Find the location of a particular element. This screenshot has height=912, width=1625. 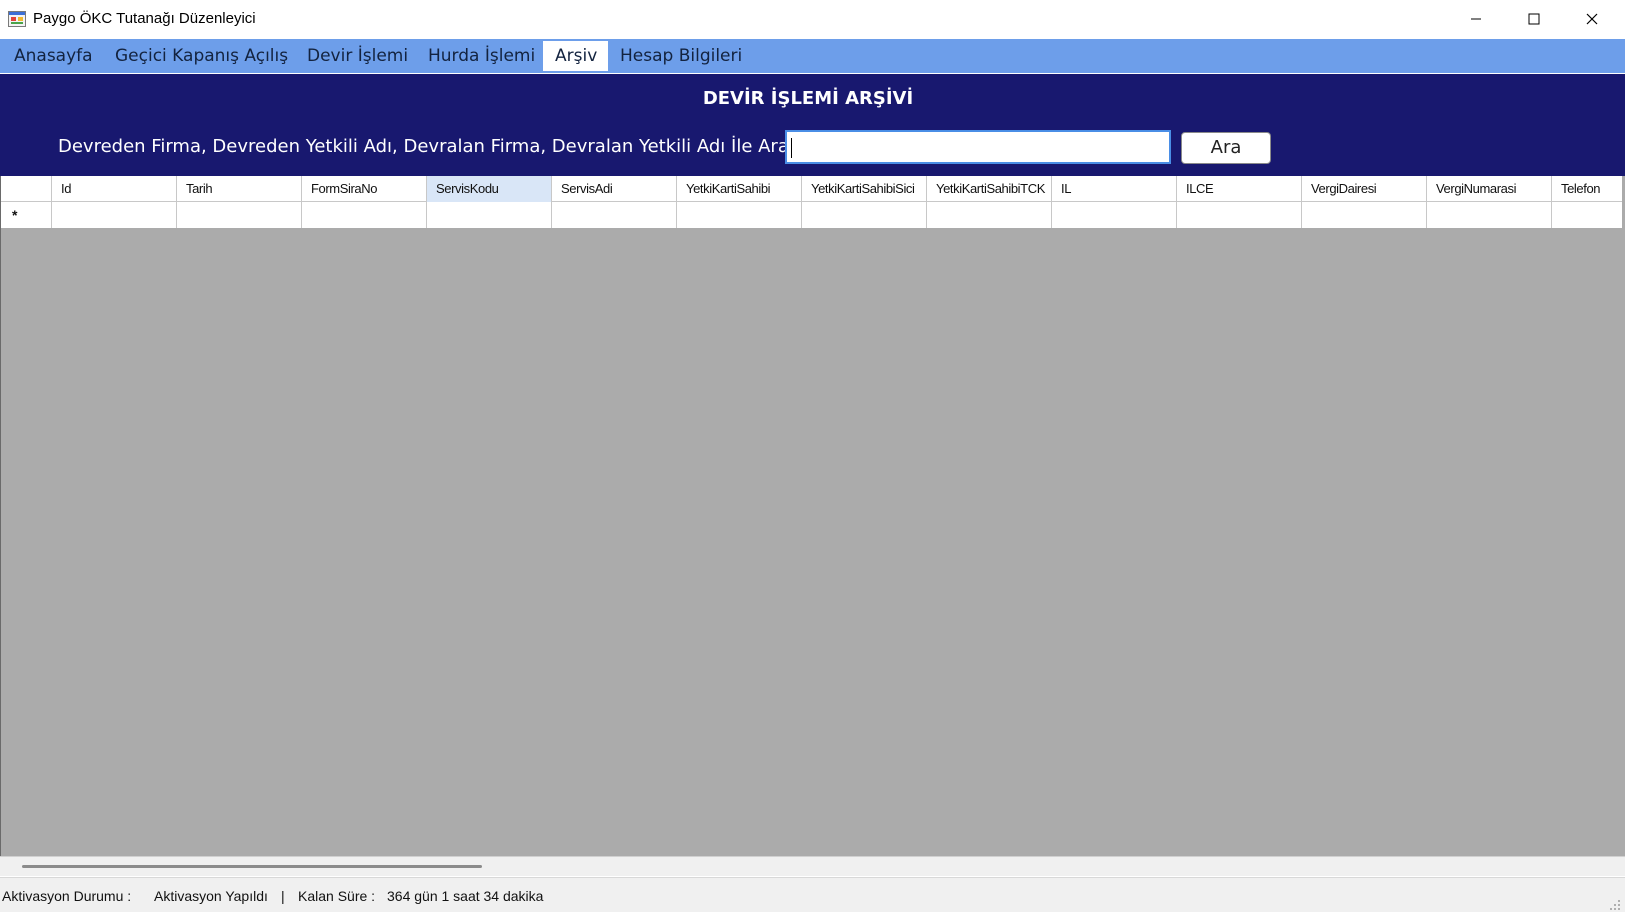

menu-item-devir-islemi: Devir İşlemi is located at coordinates (357, 56).